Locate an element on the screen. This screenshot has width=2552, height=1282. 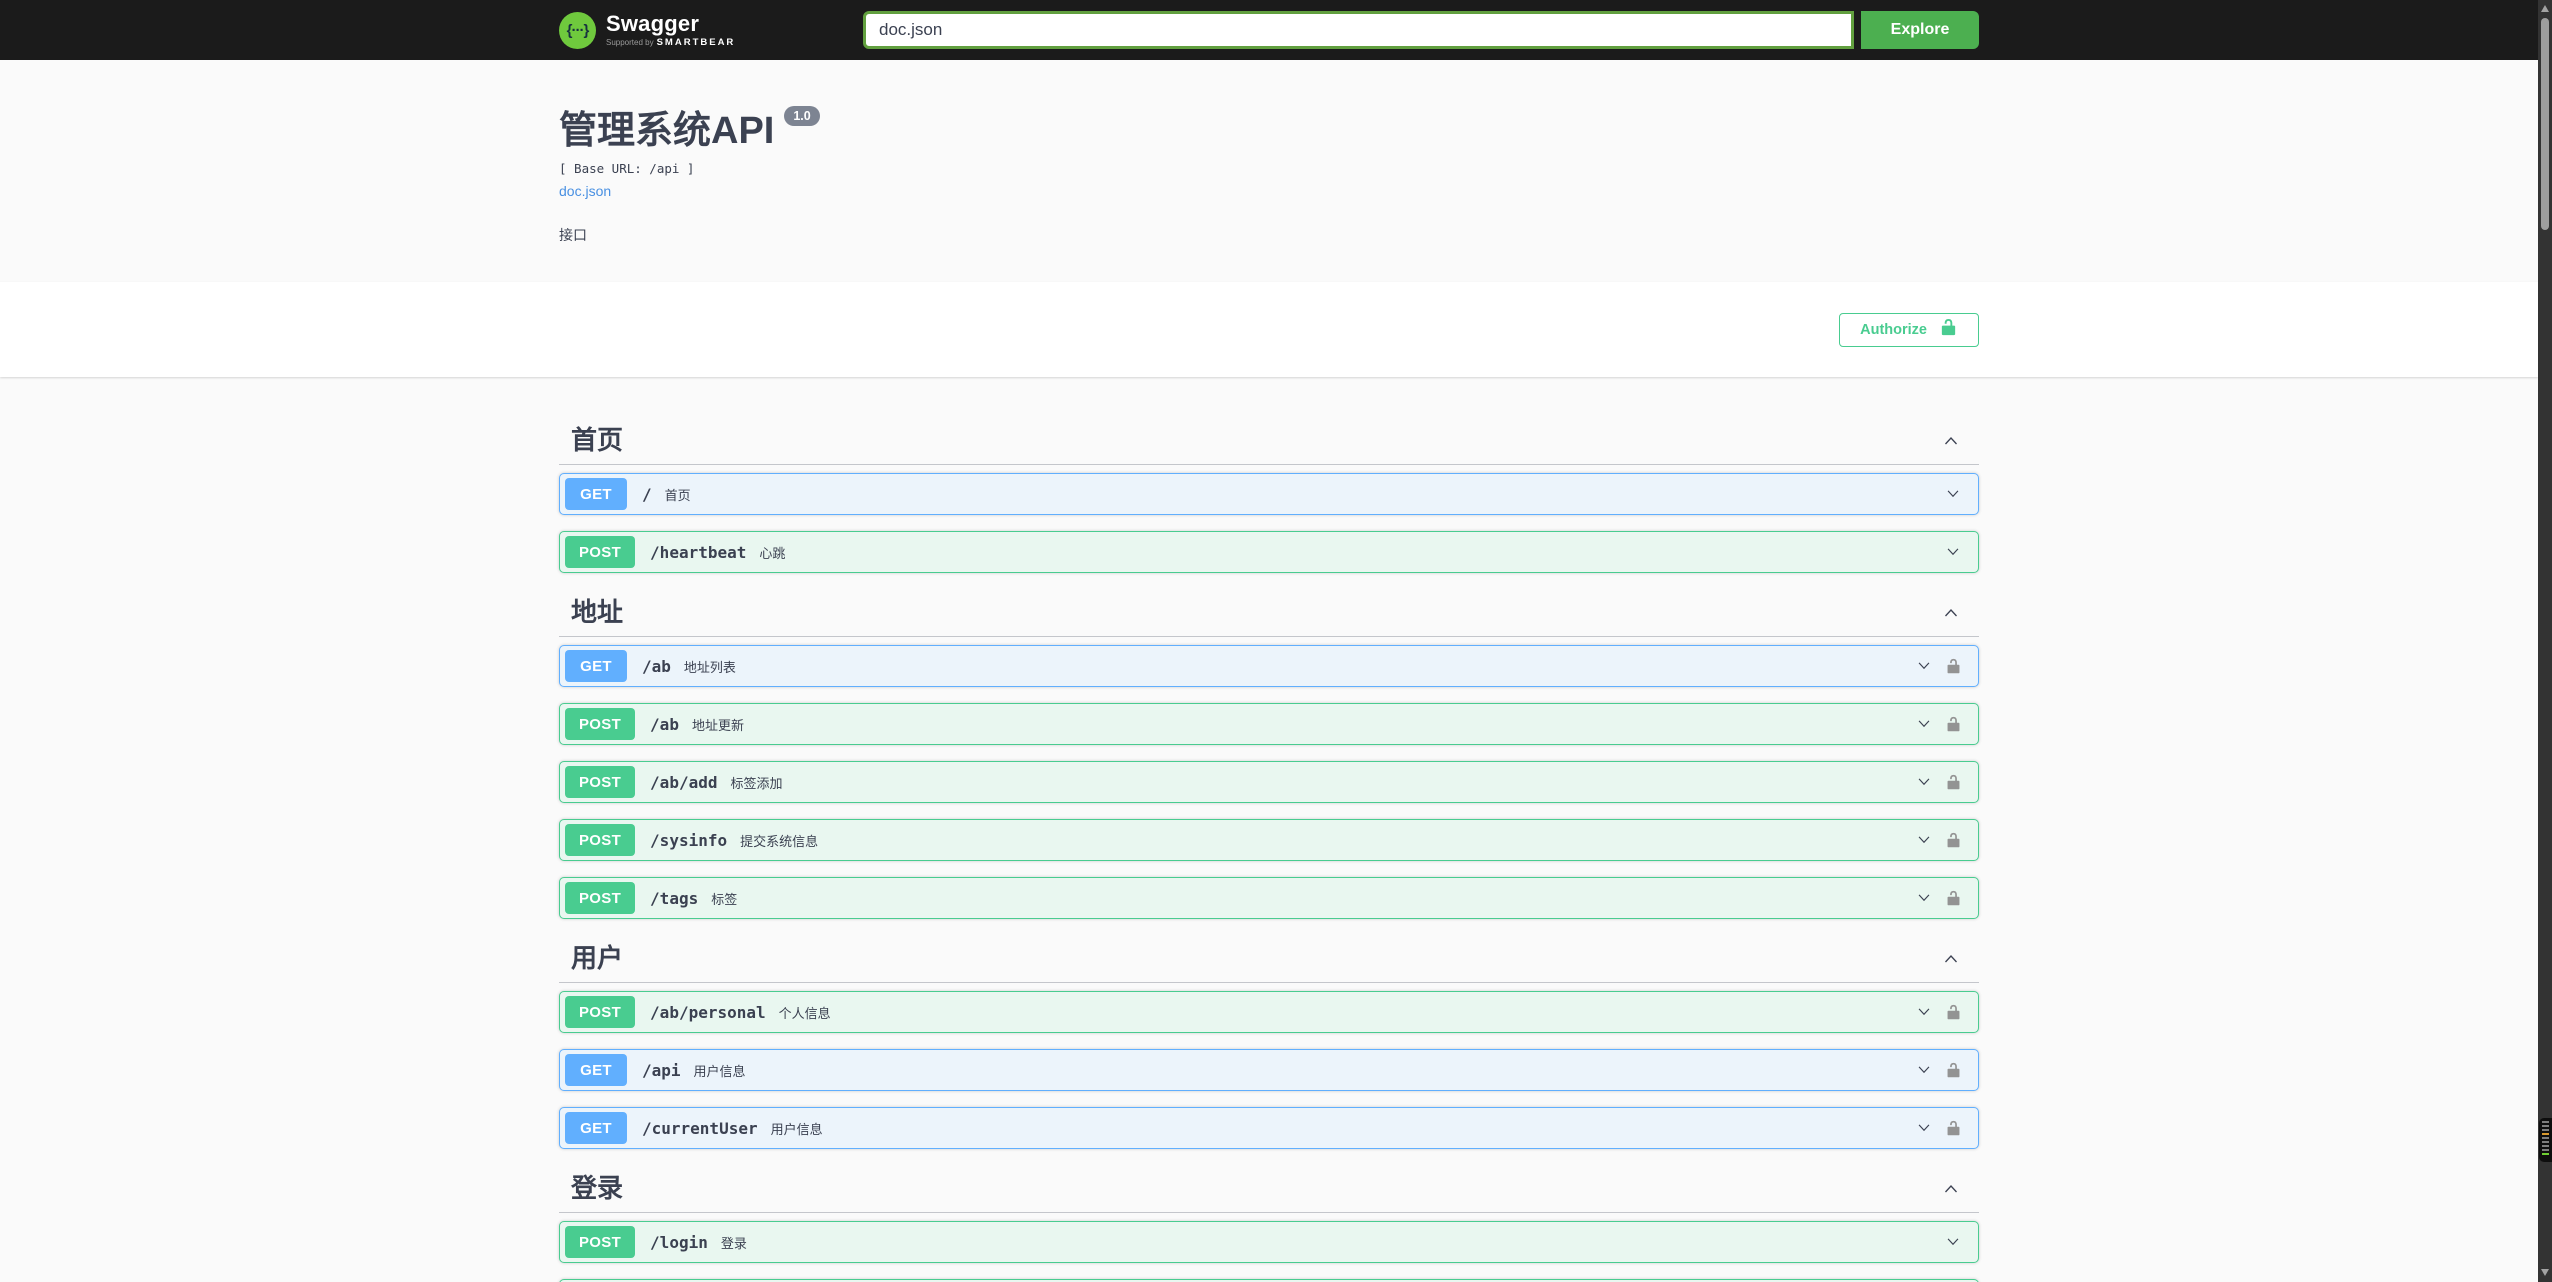
operation-summary: 标签 is located at coordinates (724, 899).